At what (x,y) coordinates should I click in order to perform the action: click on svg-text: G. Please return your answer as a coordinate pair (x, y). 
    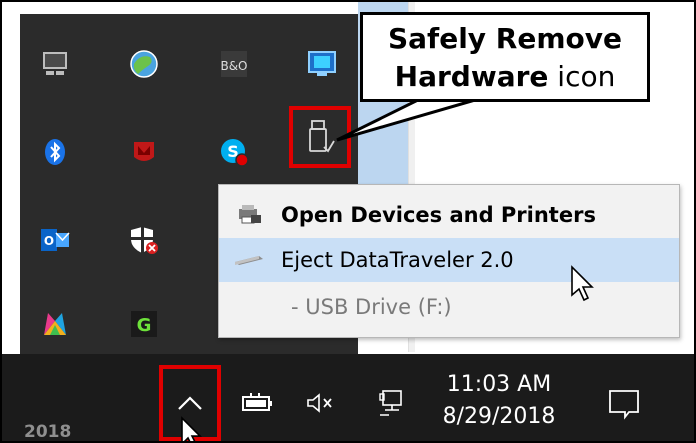
    Looking at the image, I should click on (144, 325).